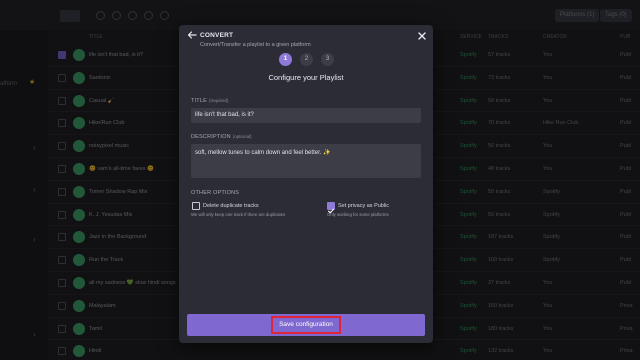  Describe the element at coordinates (217, 35) in the screenshot. I see `modal-title: CONVERT` at that location.